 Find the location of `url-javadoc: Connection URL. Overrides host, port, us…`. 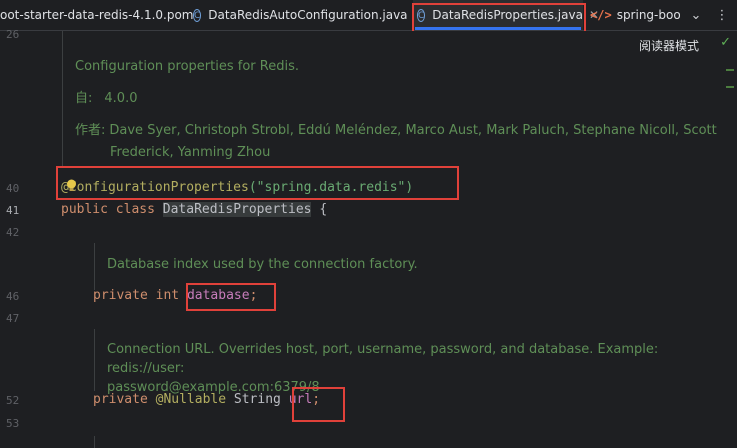

url-javadoc: Connection URL. Overrides host, port, us… is located at coordinates (422, 368).